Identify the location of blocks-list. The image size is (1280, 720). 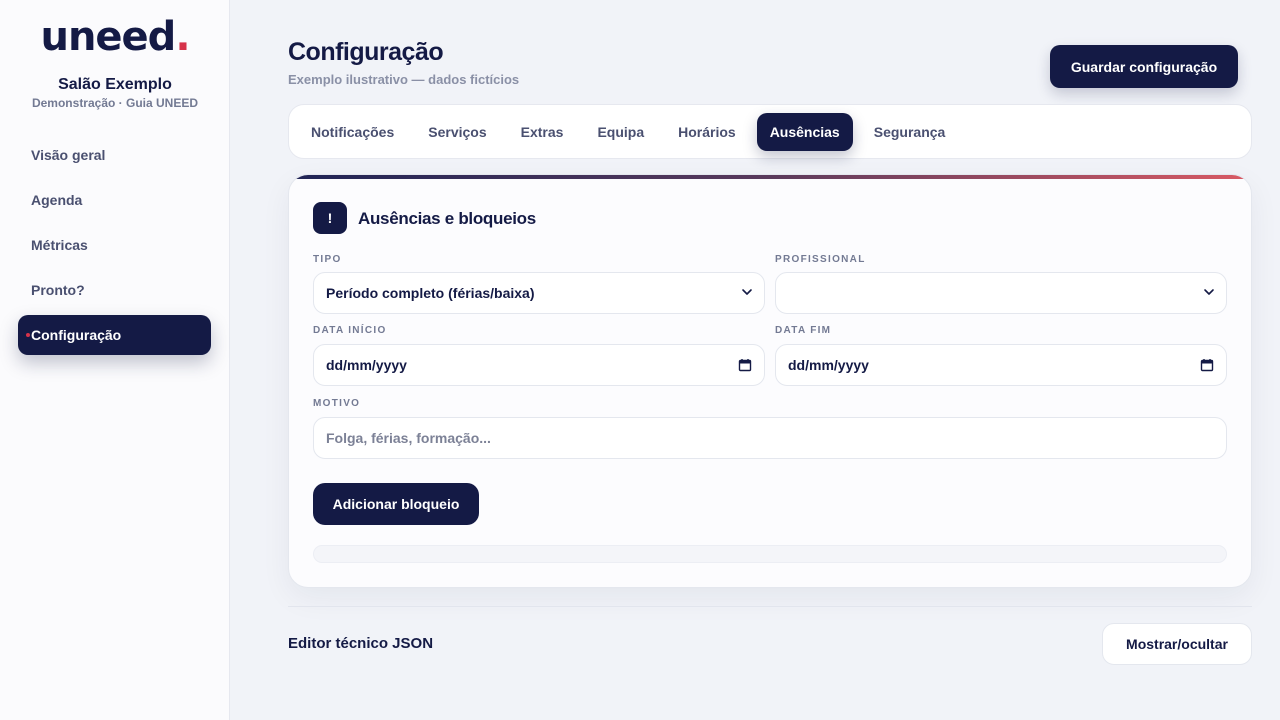
(770, 554).